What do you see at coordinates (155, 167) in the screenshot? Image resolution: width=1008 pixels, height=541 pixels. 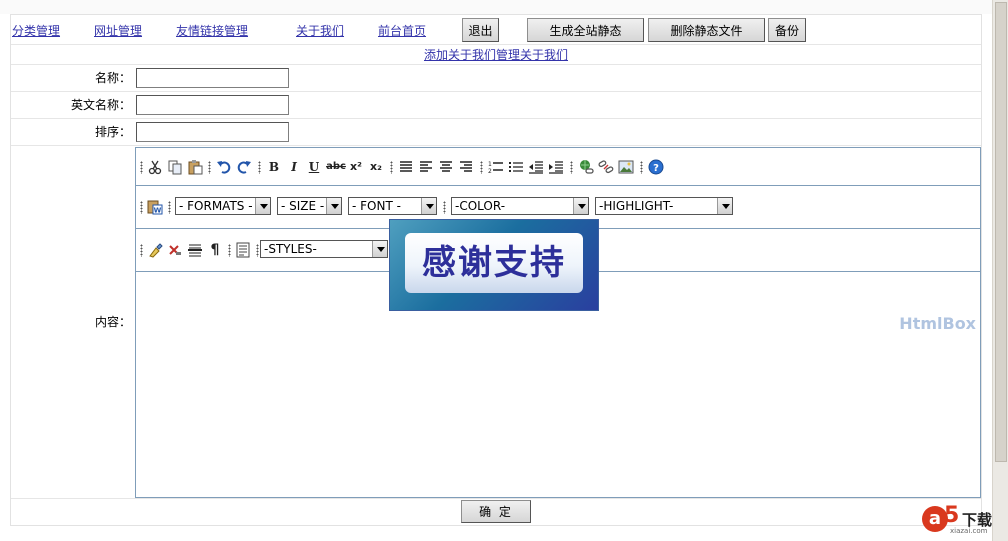 I see `cut-icon` at bounding box center [155, 167].